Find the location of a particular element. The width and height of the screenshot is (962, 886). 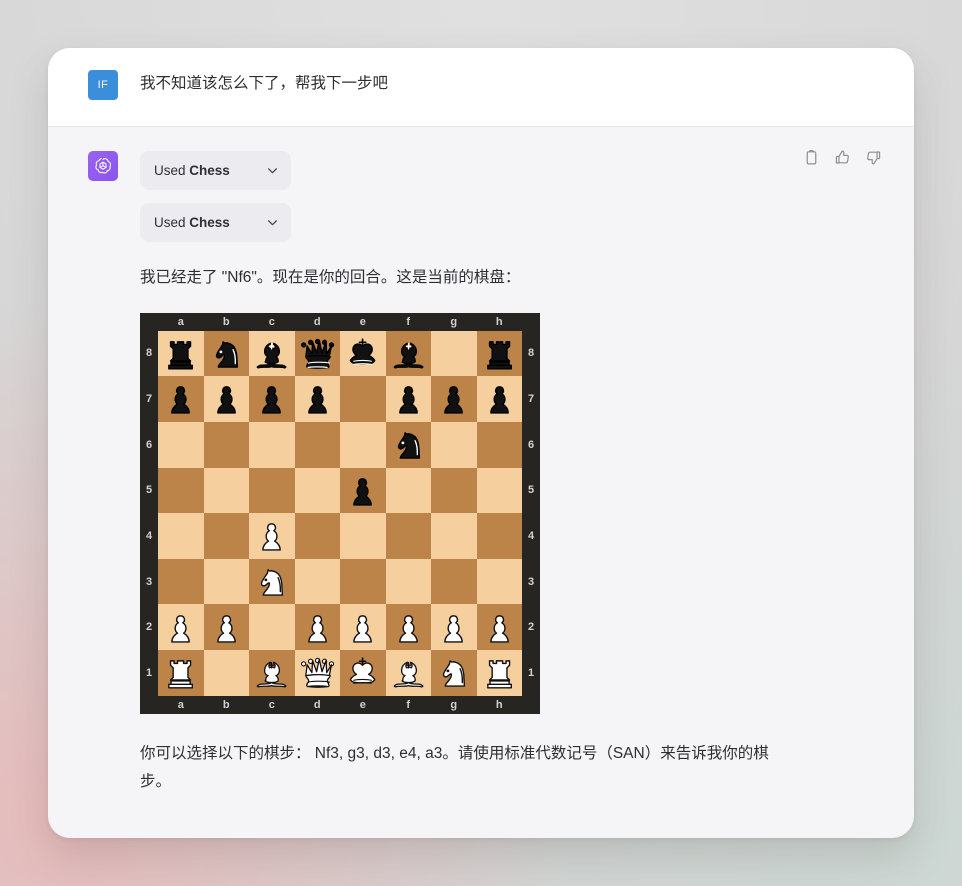

tool-chip-chess-1: Used Chess is located at coordinates (215, 170).